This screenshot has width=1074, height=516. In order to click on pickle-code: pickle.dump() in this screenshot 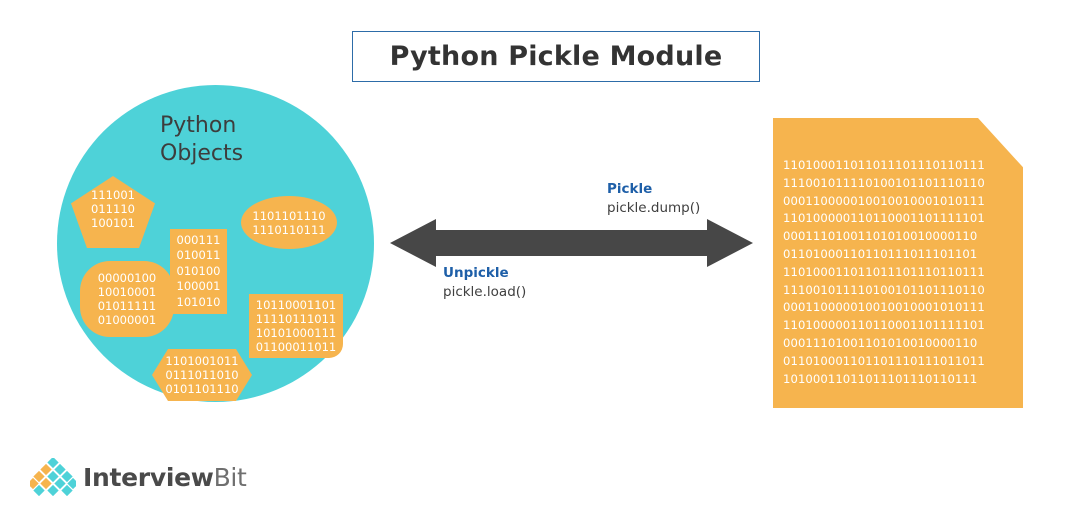, I will do `click(654, 208)`.